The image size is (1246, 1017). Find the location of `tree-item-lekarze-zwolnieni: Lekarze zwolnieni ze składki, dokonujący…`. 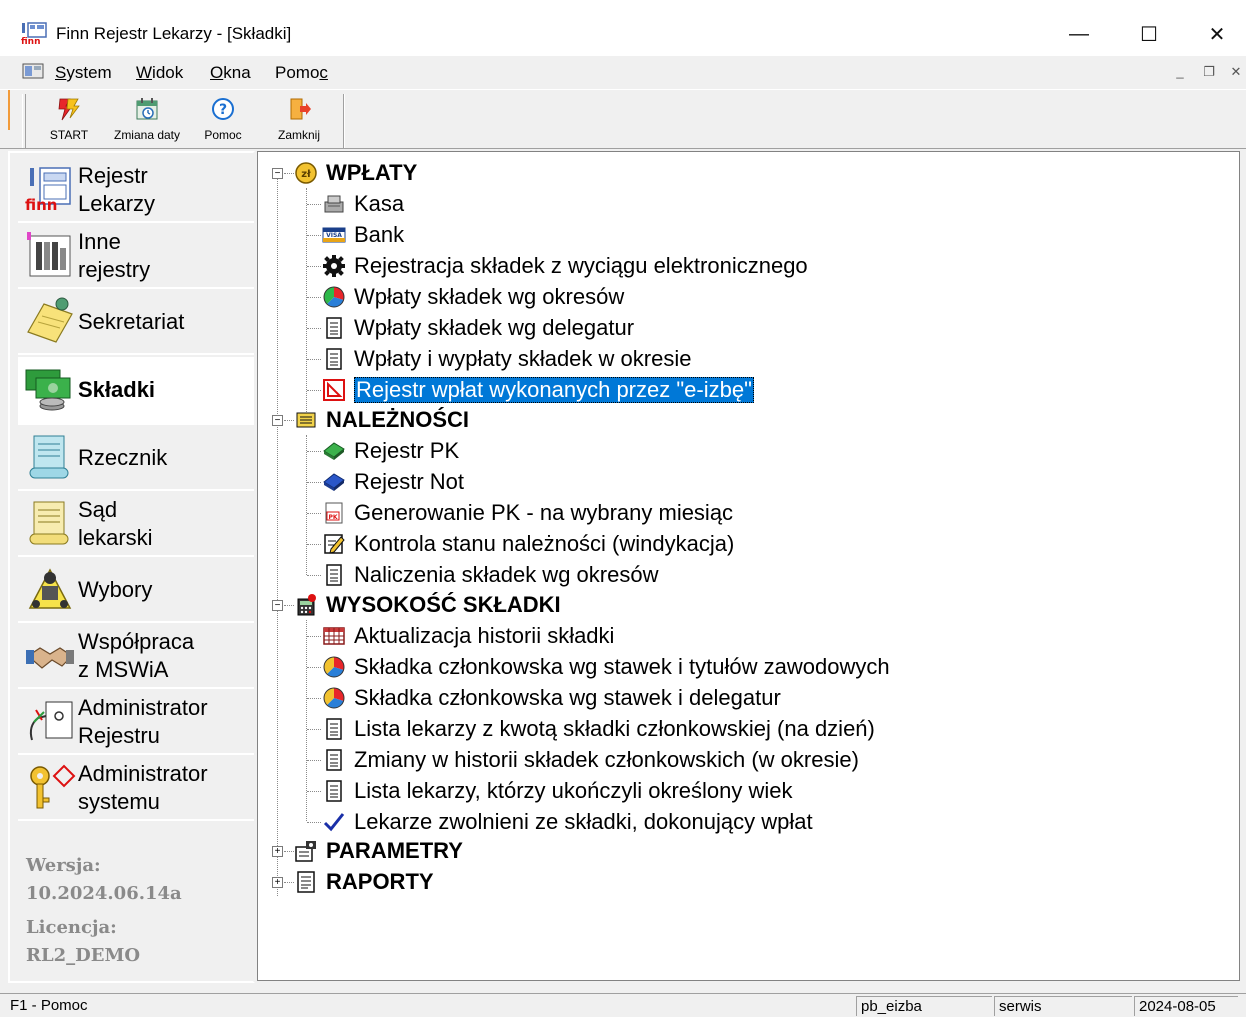

tree-item-lekarze-zwolnieni: Lekarze zwolnieni ze składki, dokonujący… is located at coordinates (567, 822).